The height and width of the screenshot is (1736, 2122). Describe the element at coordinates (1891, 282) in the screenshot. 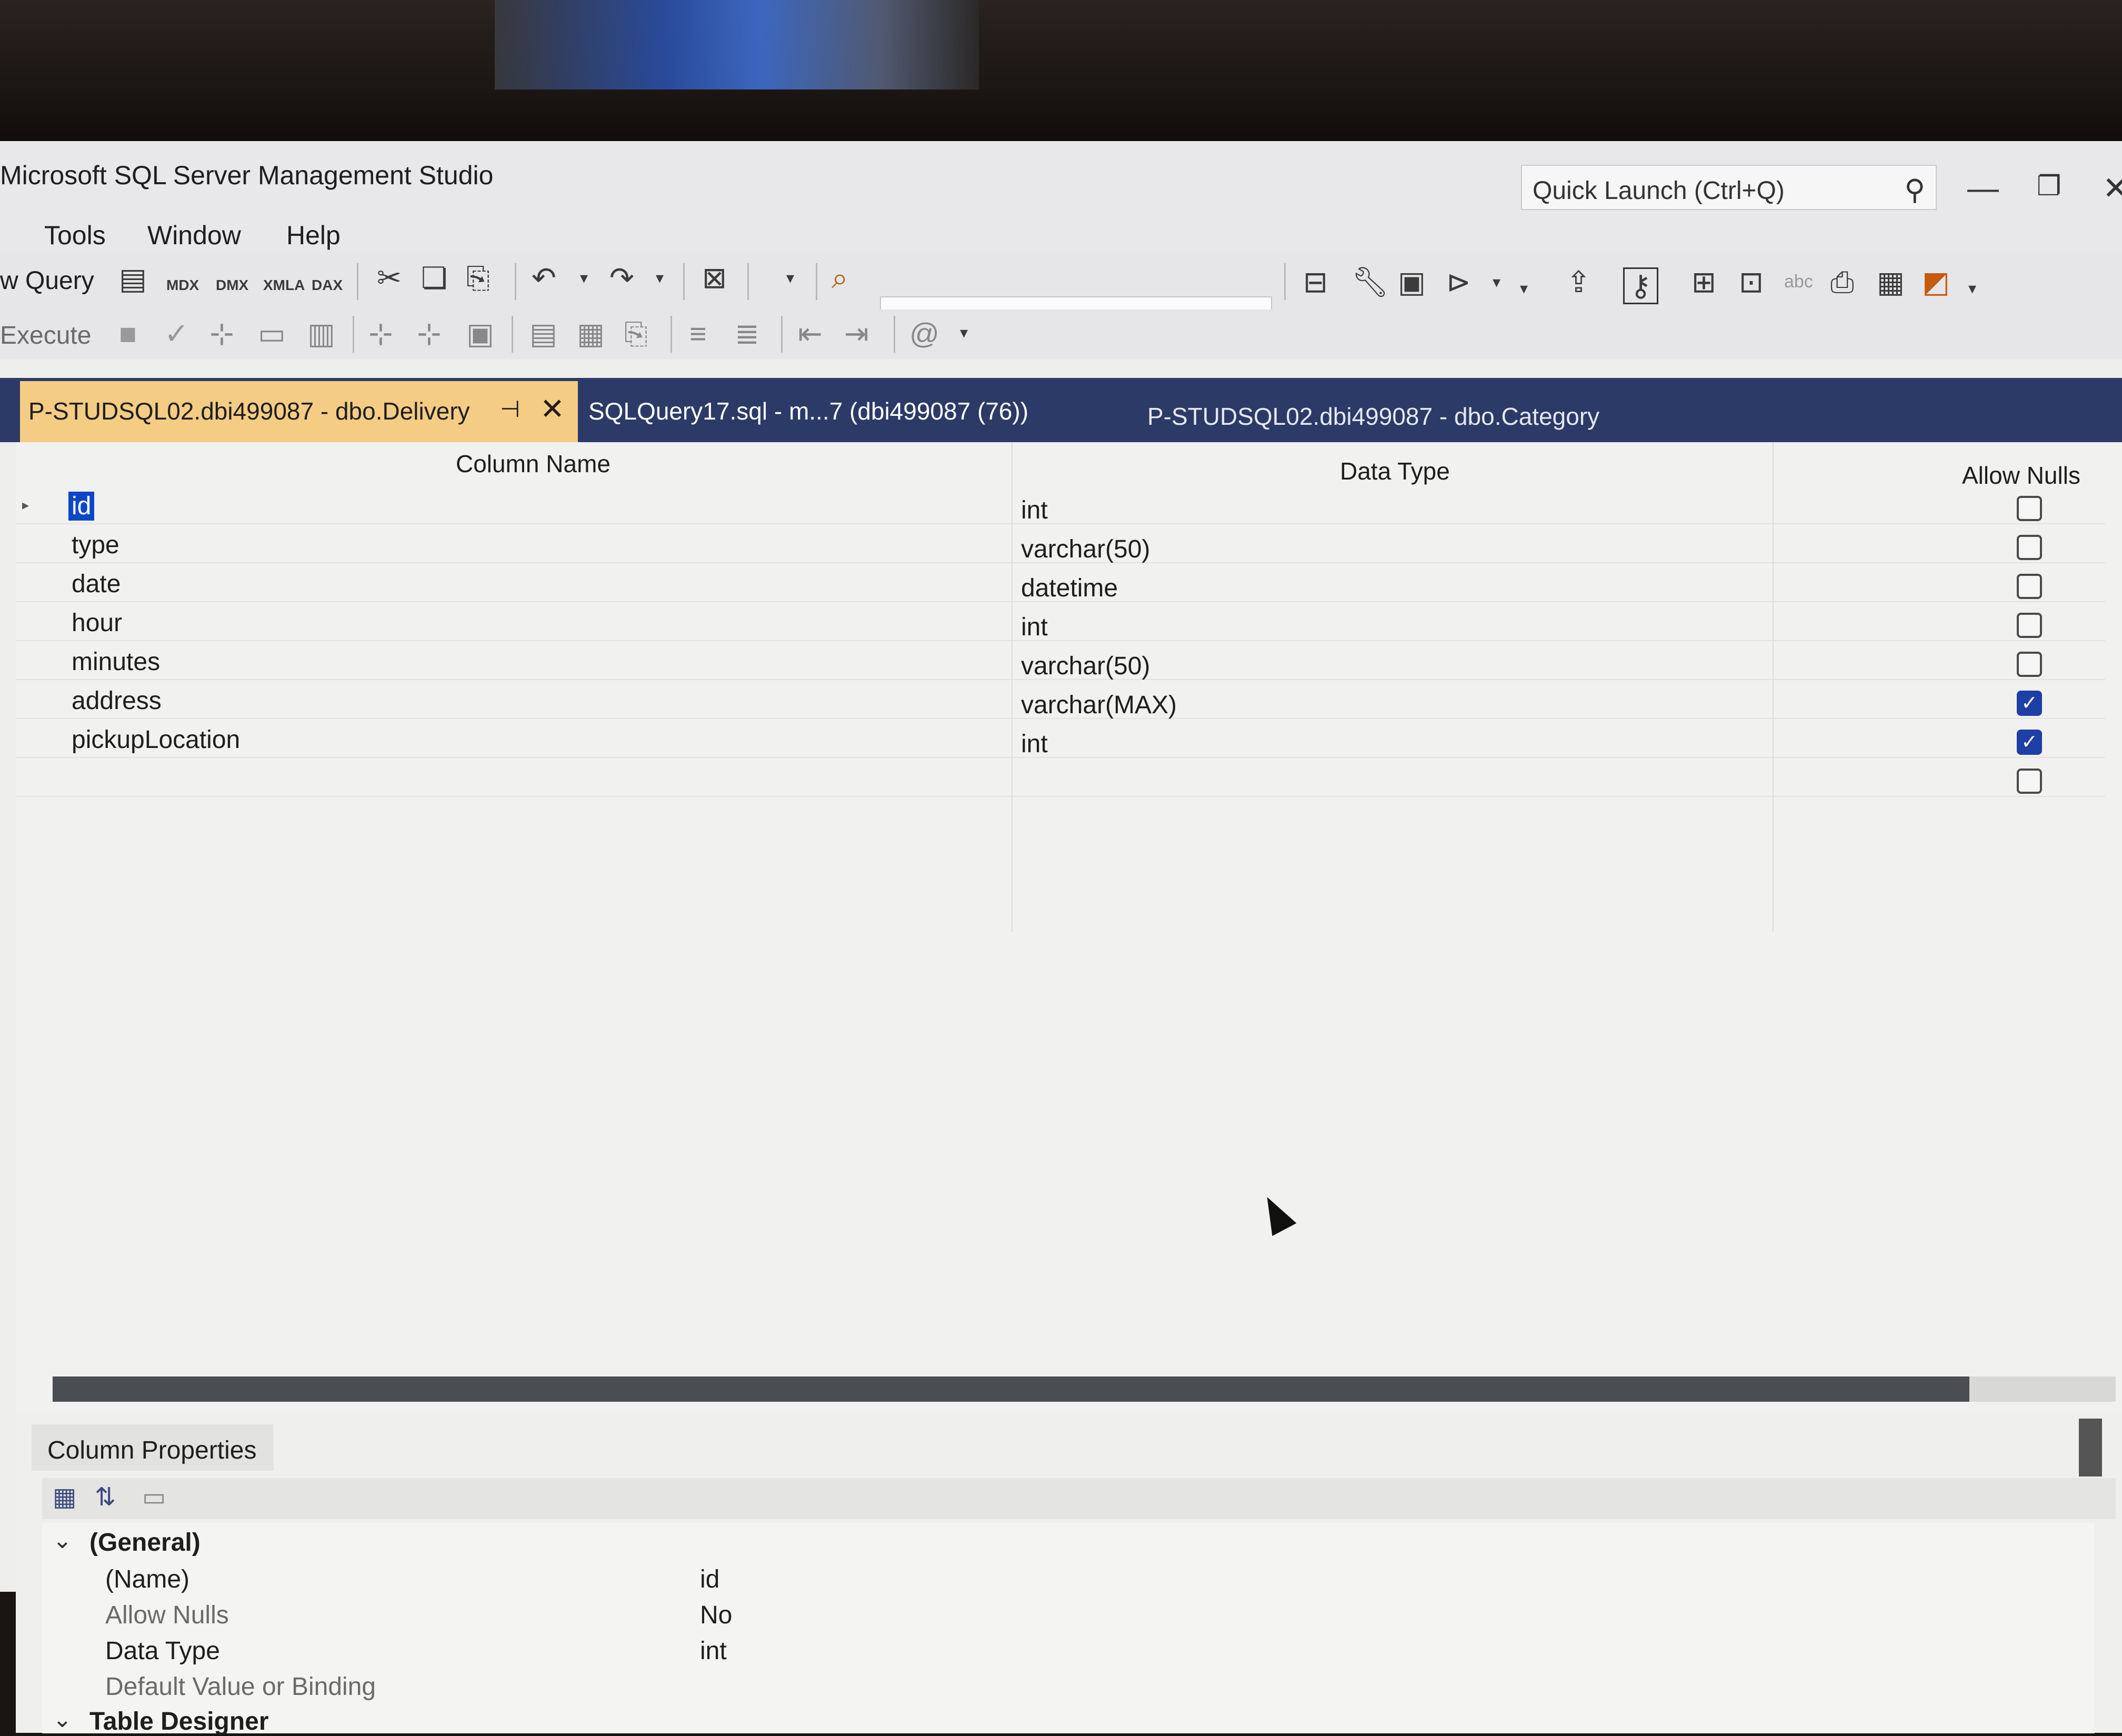

I see `check-constraints-icon: ▦` at that location.